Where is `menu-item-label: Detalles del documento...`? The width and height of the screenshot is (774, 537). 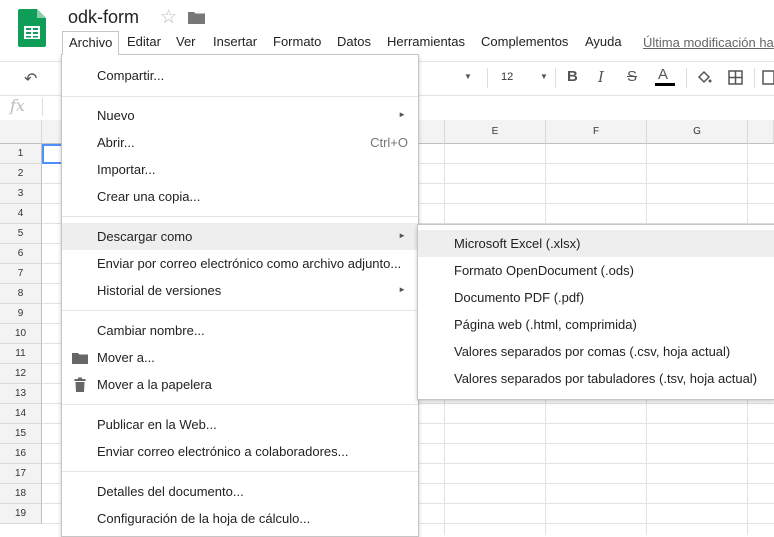 menu-item-label: Detalles del documento... is located at coordinates (170, 491).